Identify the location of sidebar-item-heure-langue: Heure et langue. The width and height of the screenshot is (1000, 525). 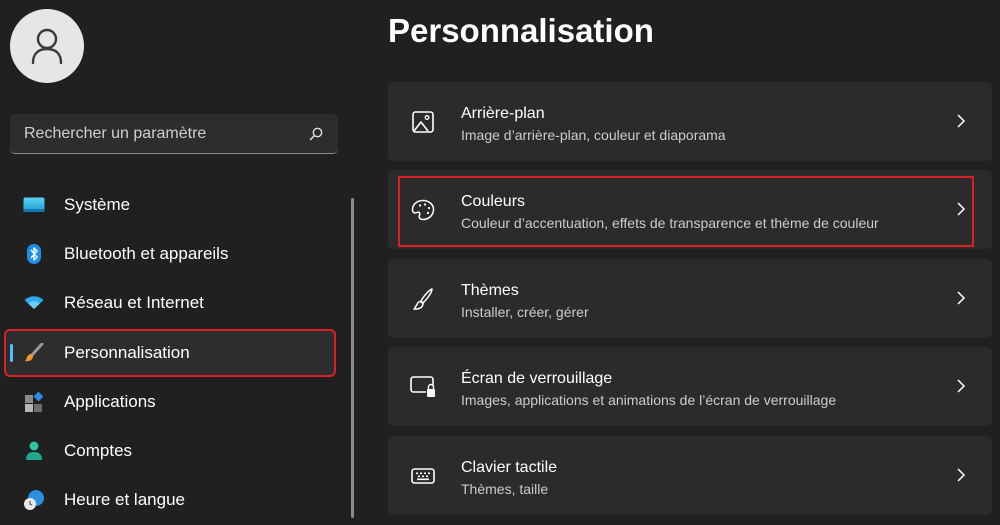
(170, 500).